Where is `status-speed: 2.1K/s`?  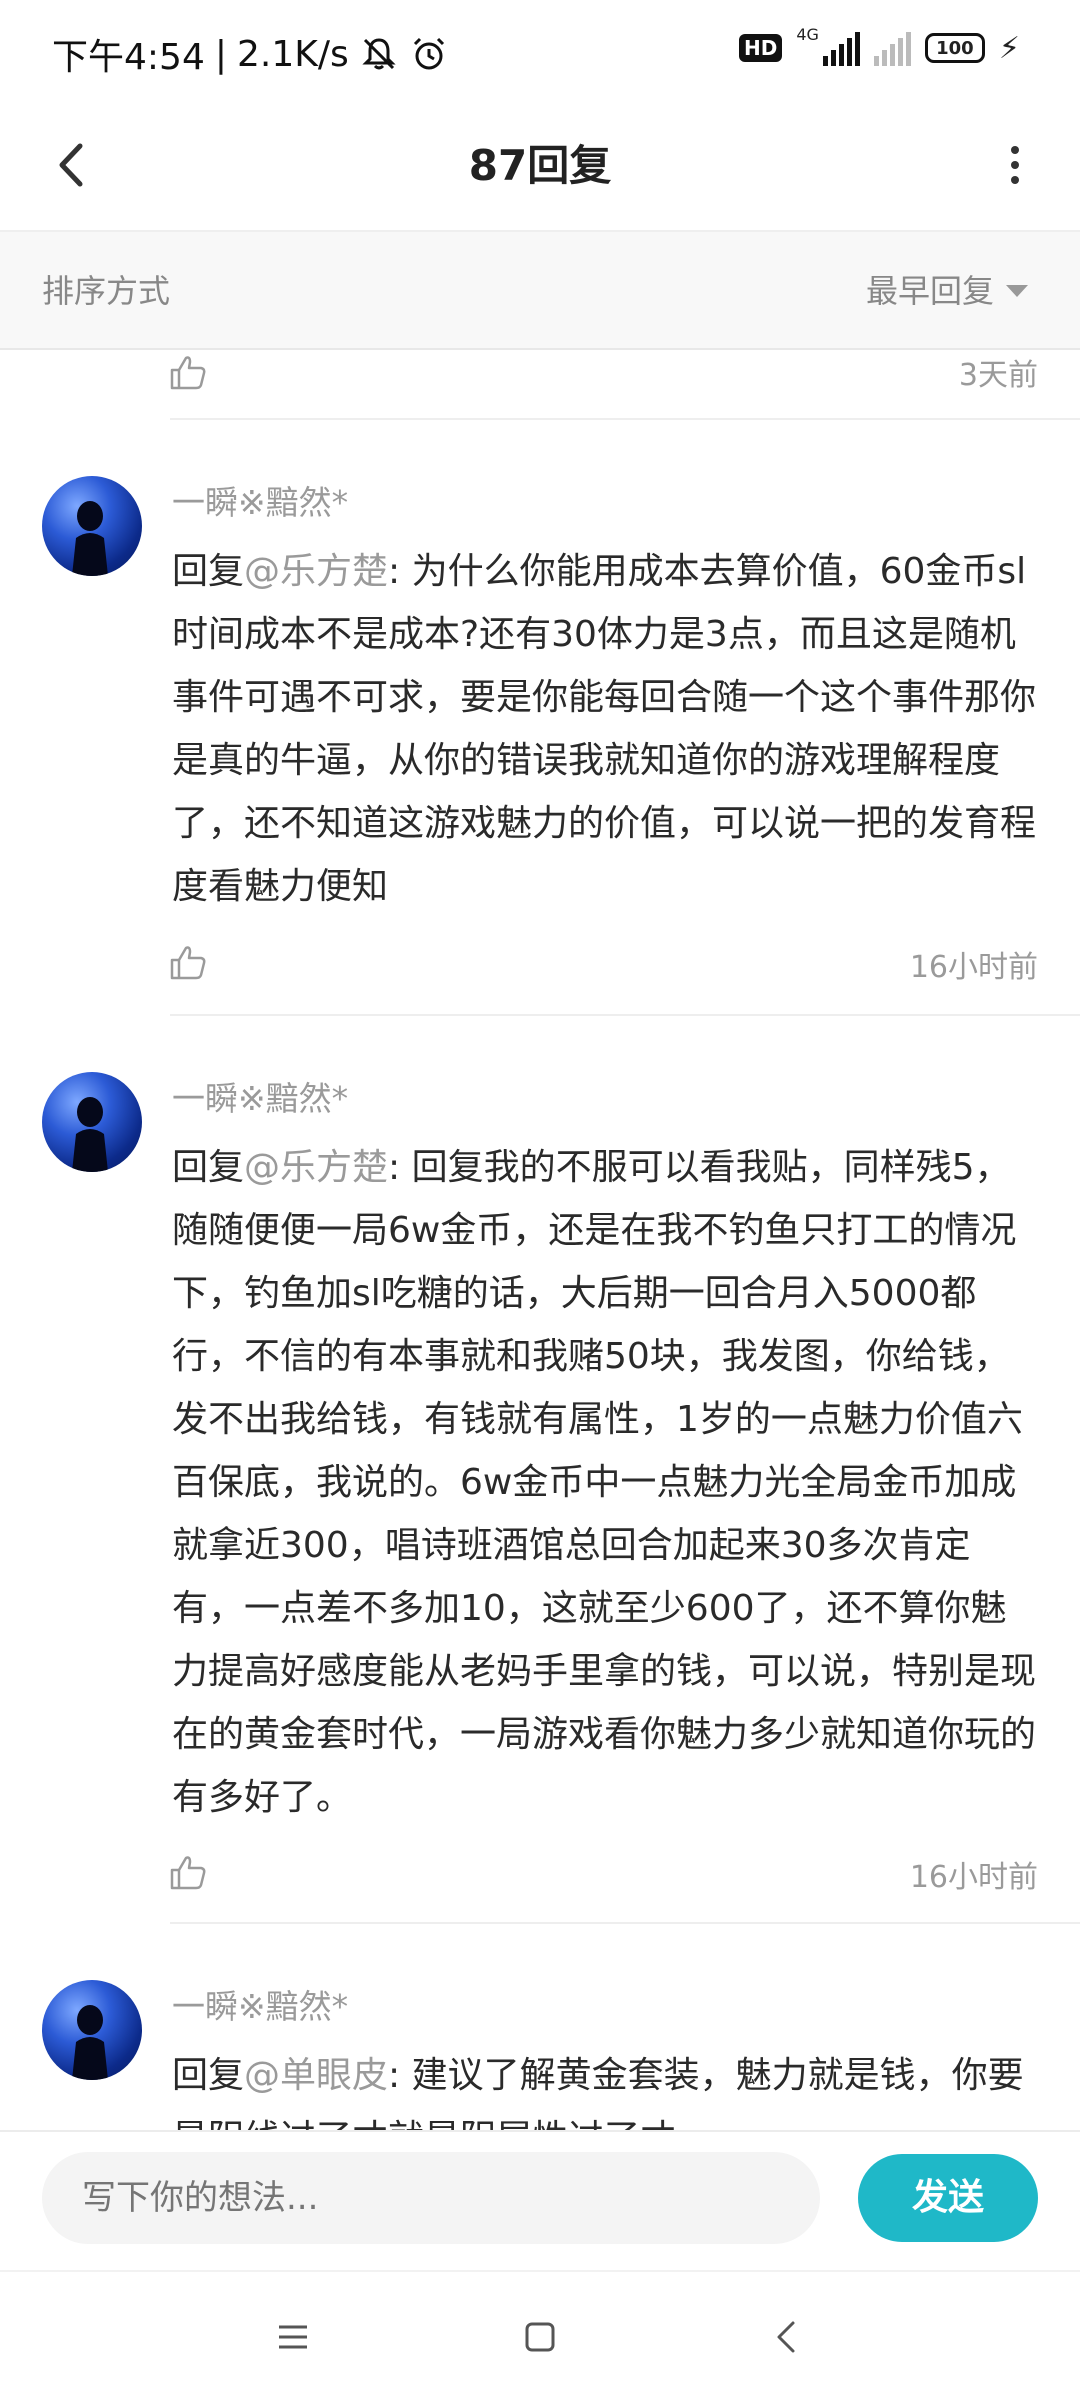 status-speed: 2.1K/s is located at coordinates (292, 54).